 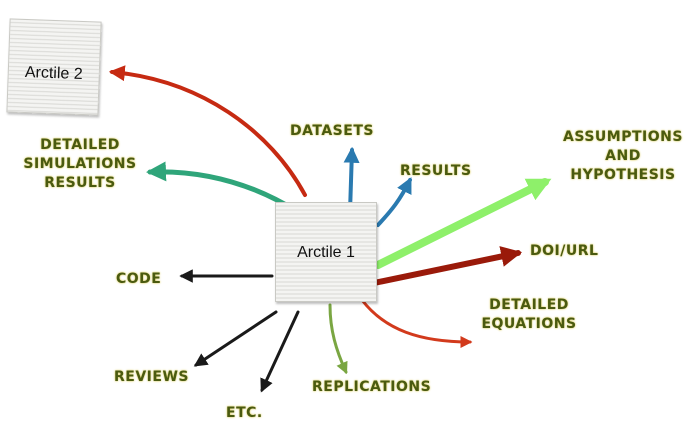 What do you see at coordinates (372, 387) in the screenshot?
I see `label-replications: REPLICATIONS` at bounding box center [372, 387].